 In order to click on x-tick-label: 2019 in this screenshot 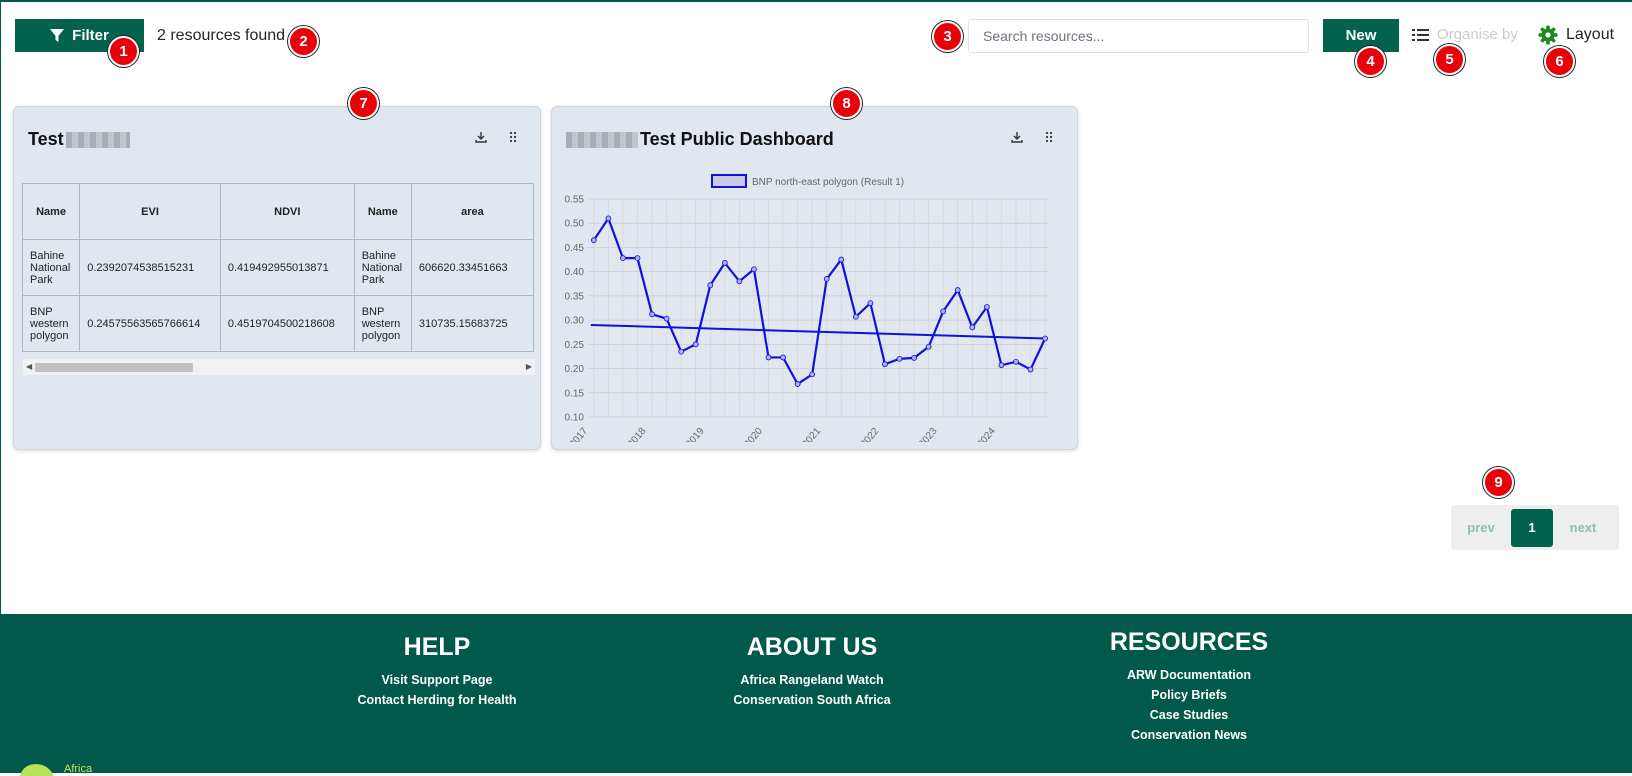, I will do `click(695, 434)`.